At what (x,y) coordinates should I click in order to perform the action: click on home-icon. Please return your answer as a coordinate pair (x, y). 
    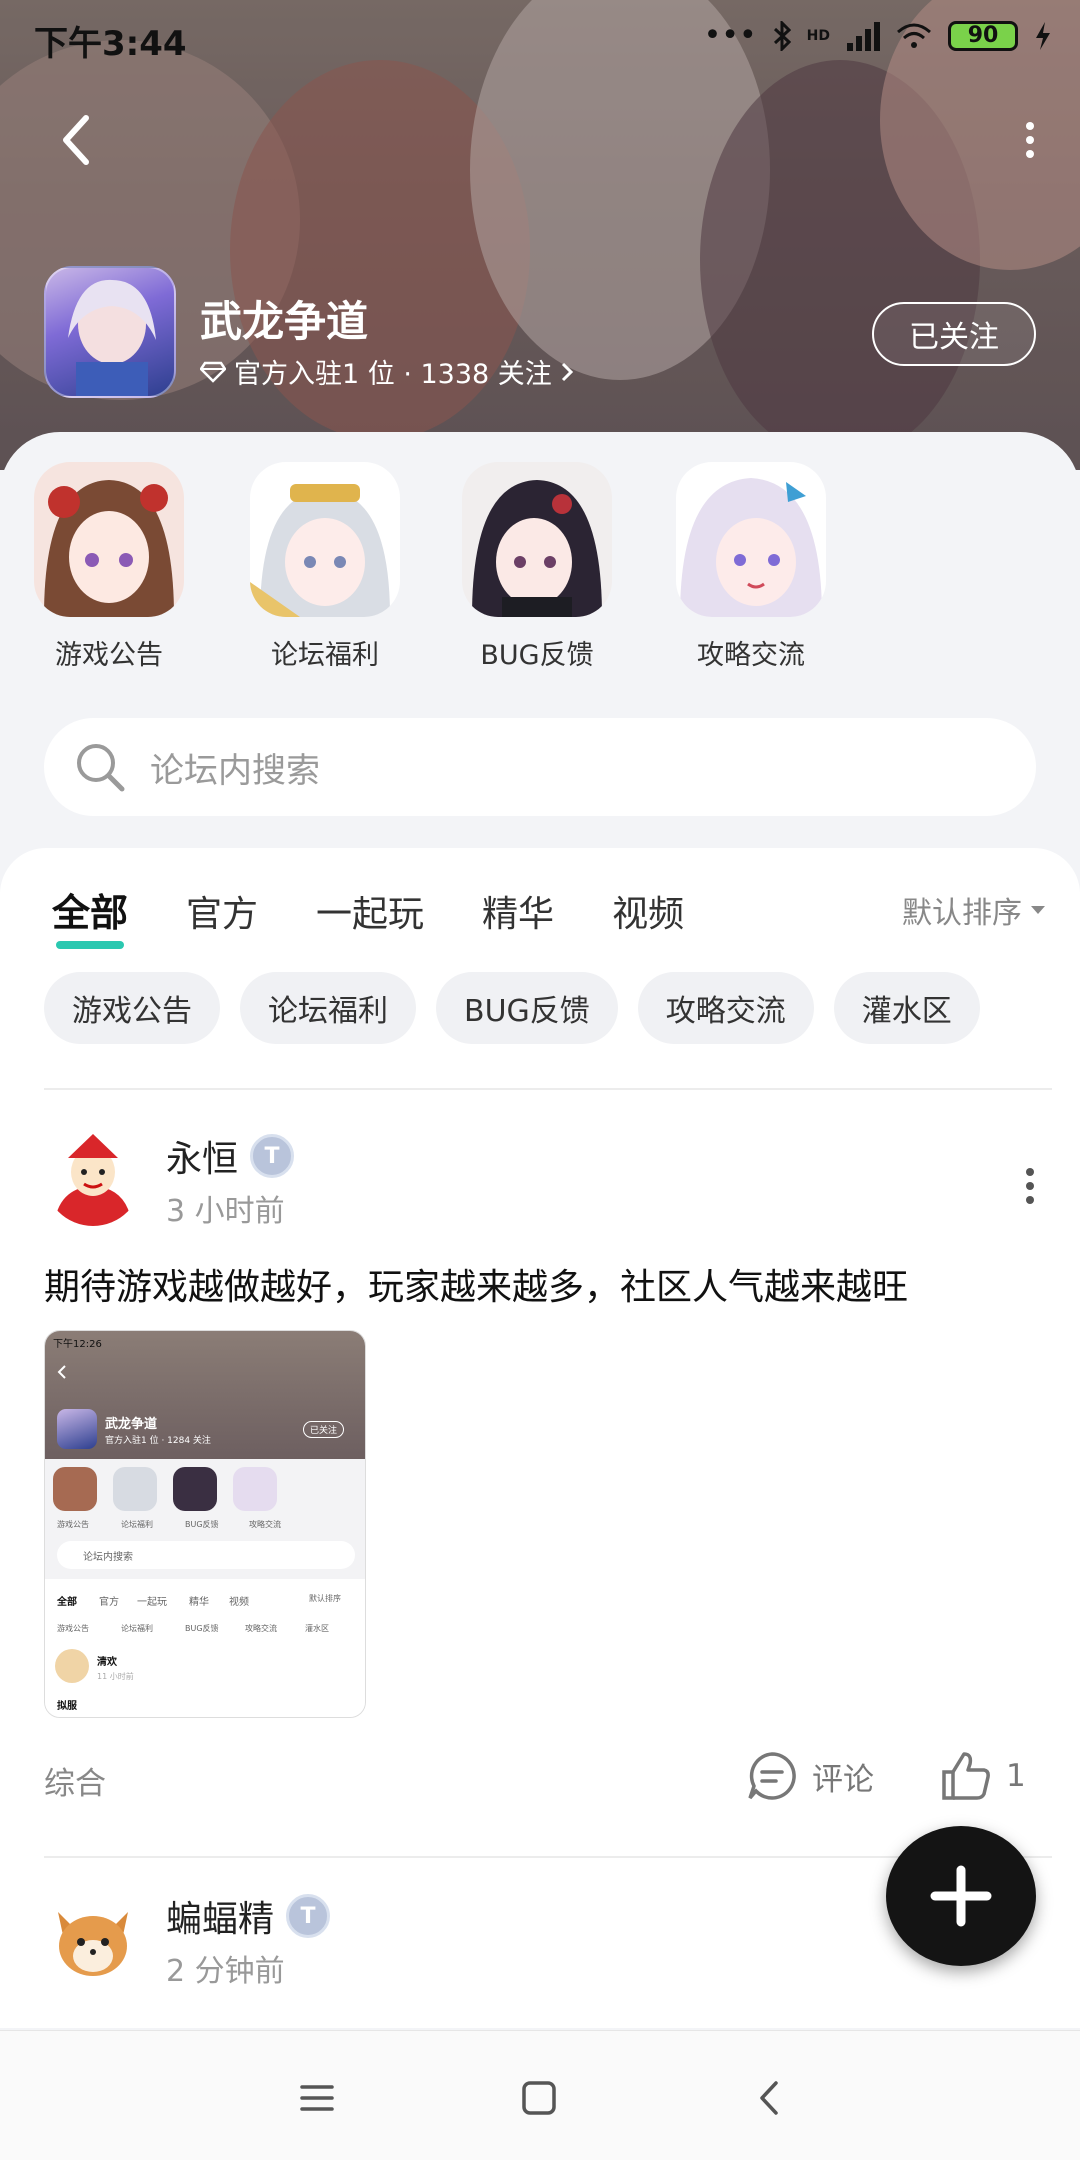
    Looking at the image, I should click on (539, 2098).